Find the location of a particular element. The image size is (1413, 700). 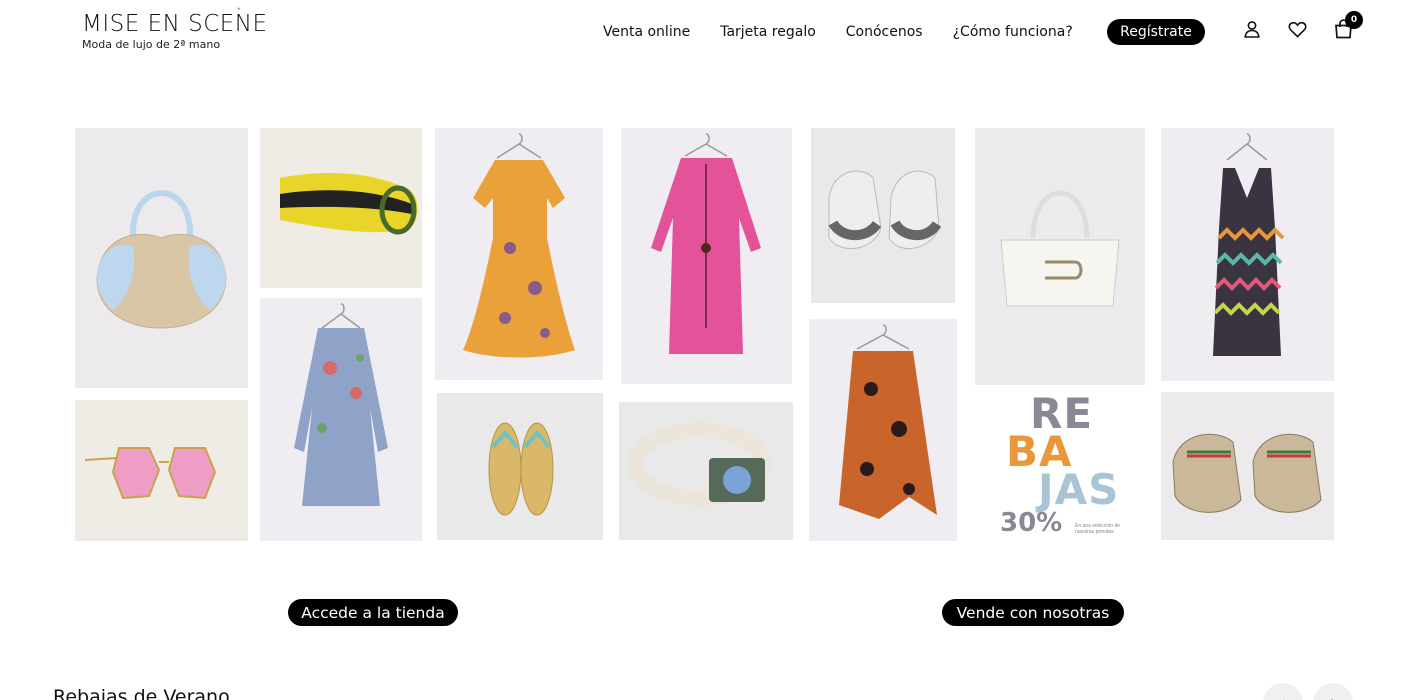

promo-percent: 30% is located at coordinates (1031, 523).